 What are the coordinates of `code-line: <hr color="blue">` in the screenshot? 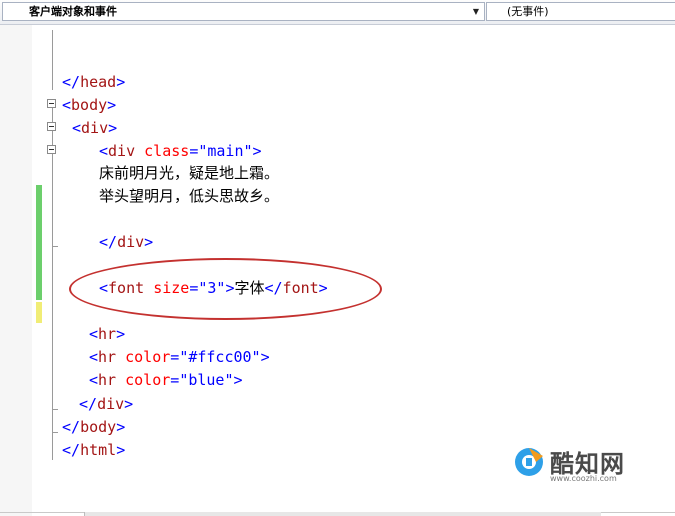 It's located at (166, 380).